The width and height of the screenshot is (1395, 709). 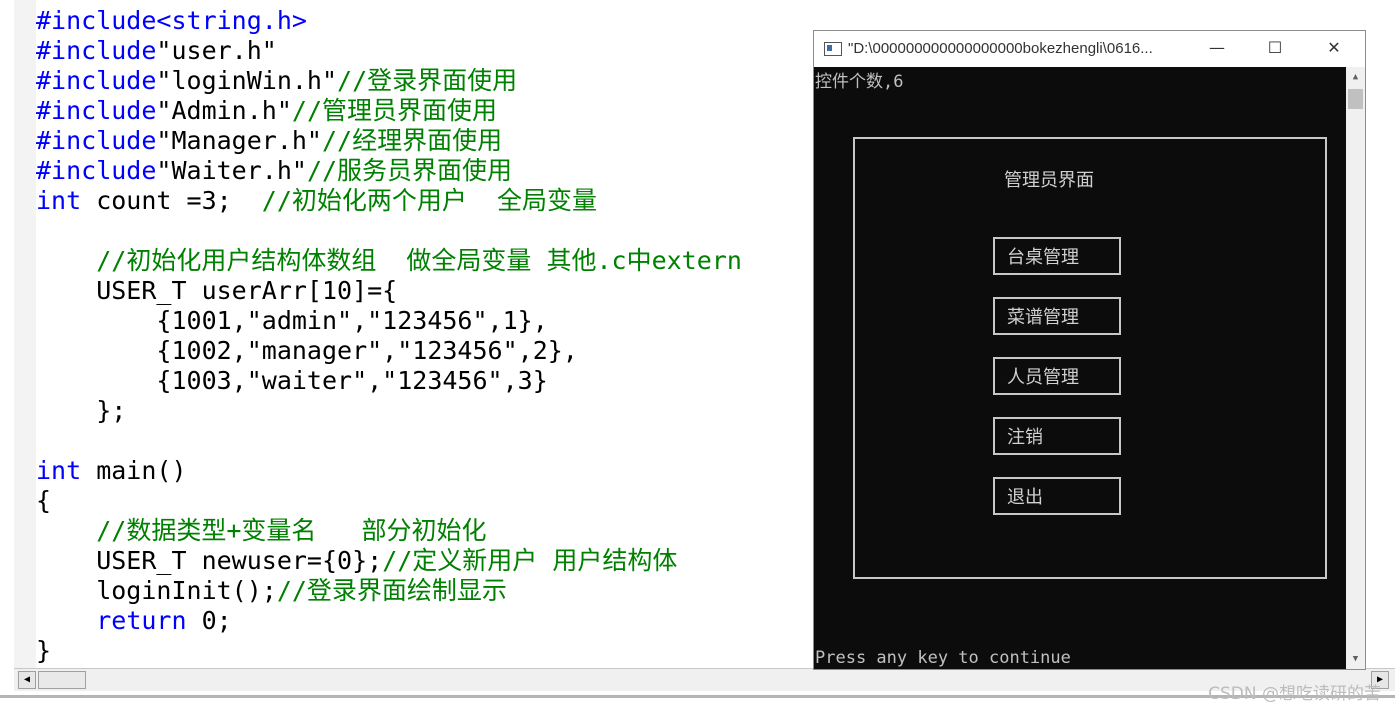 I want to click on code-comment: //登录界面绘制显示, so click(x=391, y=590).